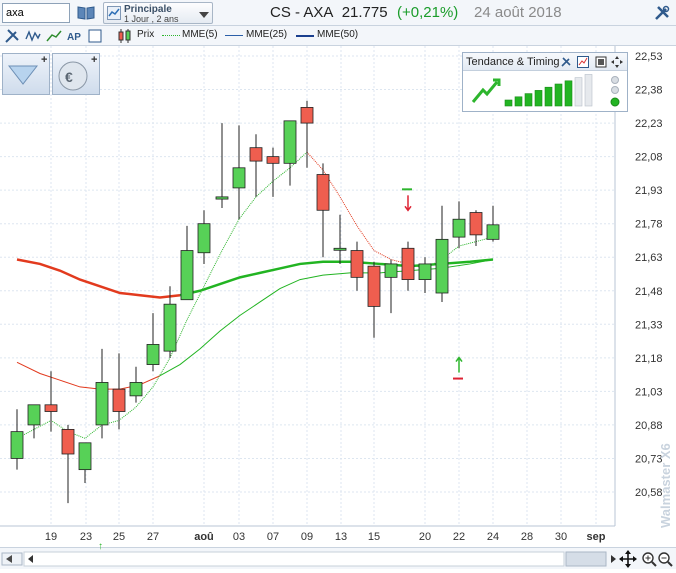 The image size is (676, 573). I want to click on wave-icon, so click(33, 36).